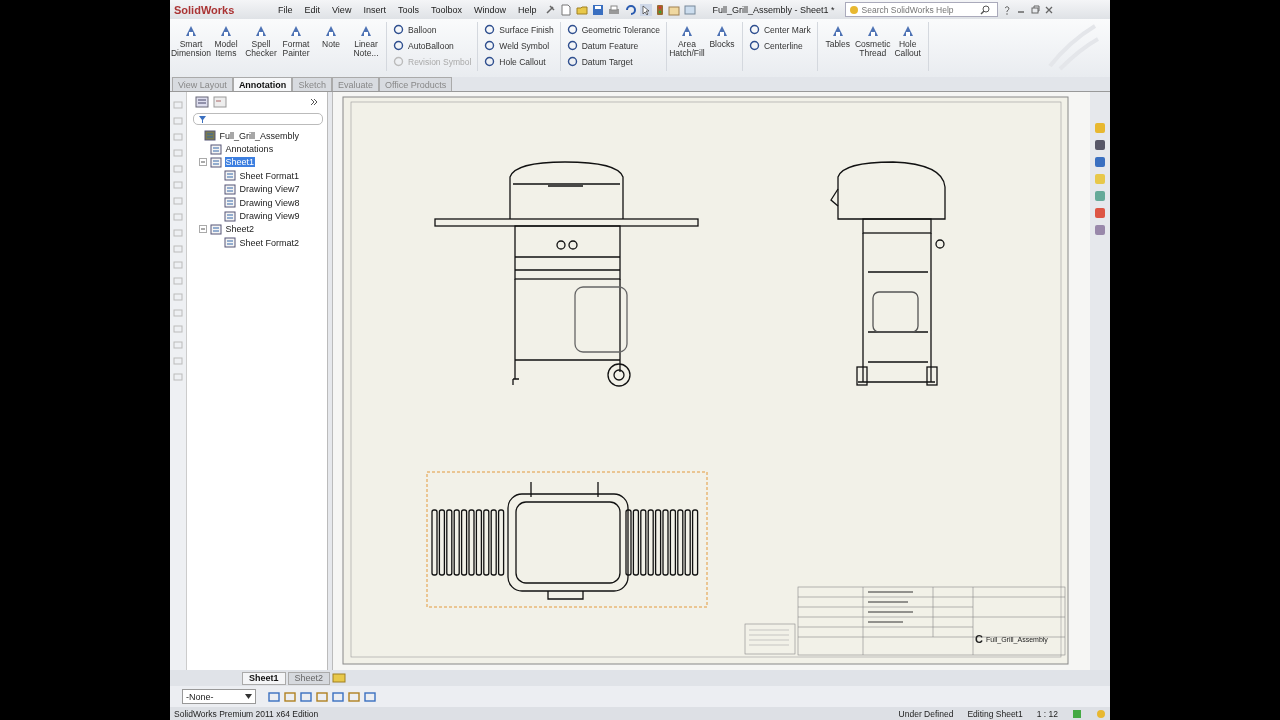  What do you see at coordinates (219, 102) in the screenshot?
I see `property-manager-tab-icon` at bounding box center [219, 102].